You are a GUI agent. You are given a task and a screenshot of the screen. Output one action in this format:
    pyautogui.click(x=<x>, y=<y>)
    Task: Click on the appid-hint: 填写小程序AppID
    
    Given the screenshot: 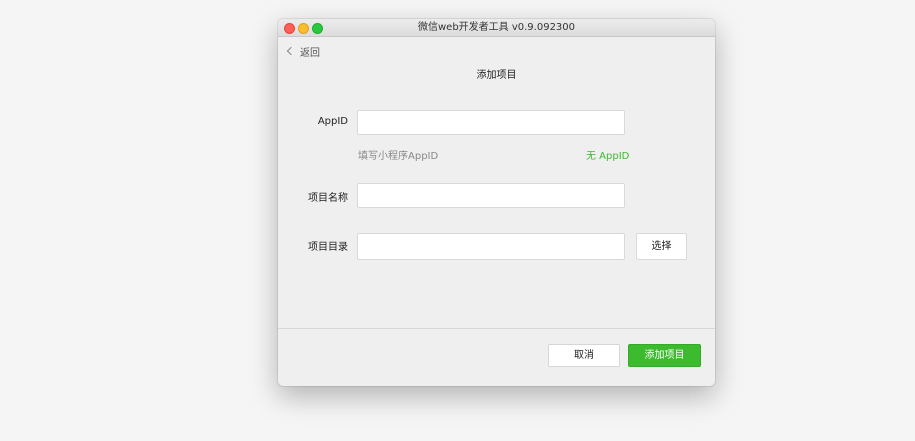 What is the action you would take?
    pyautogui.click(x=398, y=156)
    